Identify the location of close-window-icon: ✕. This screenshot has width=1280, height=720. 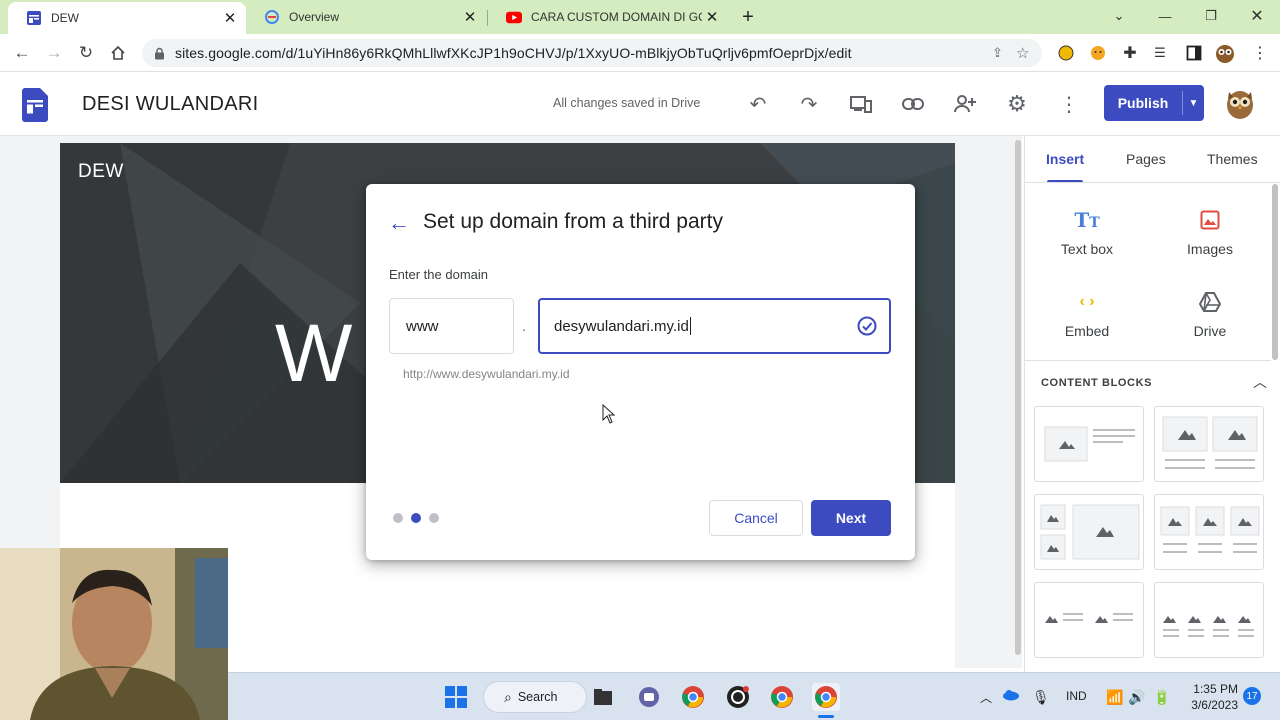
(1257, 16).